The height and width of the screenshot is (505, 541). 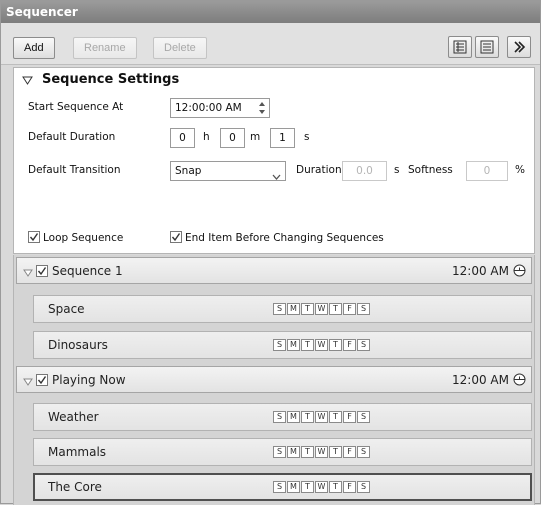 I want to click on list-item: Space SMTWTFS, so click(x=282, y=309).